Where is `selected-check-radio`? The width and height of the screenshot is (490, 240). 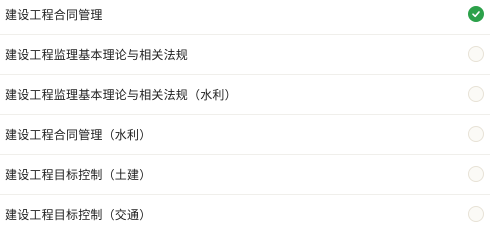
selected-check-radio is located at coordinates (476, 14).